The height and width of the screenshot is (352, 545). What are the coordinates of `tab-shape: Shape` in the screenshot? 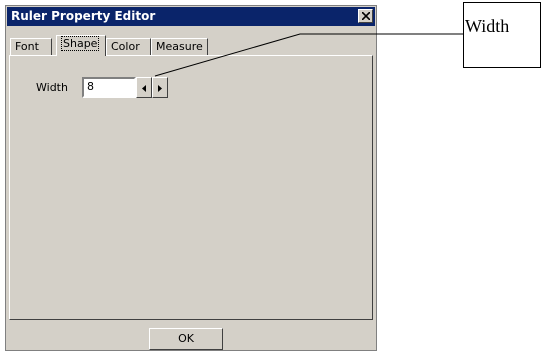 It's located at (81, 45).